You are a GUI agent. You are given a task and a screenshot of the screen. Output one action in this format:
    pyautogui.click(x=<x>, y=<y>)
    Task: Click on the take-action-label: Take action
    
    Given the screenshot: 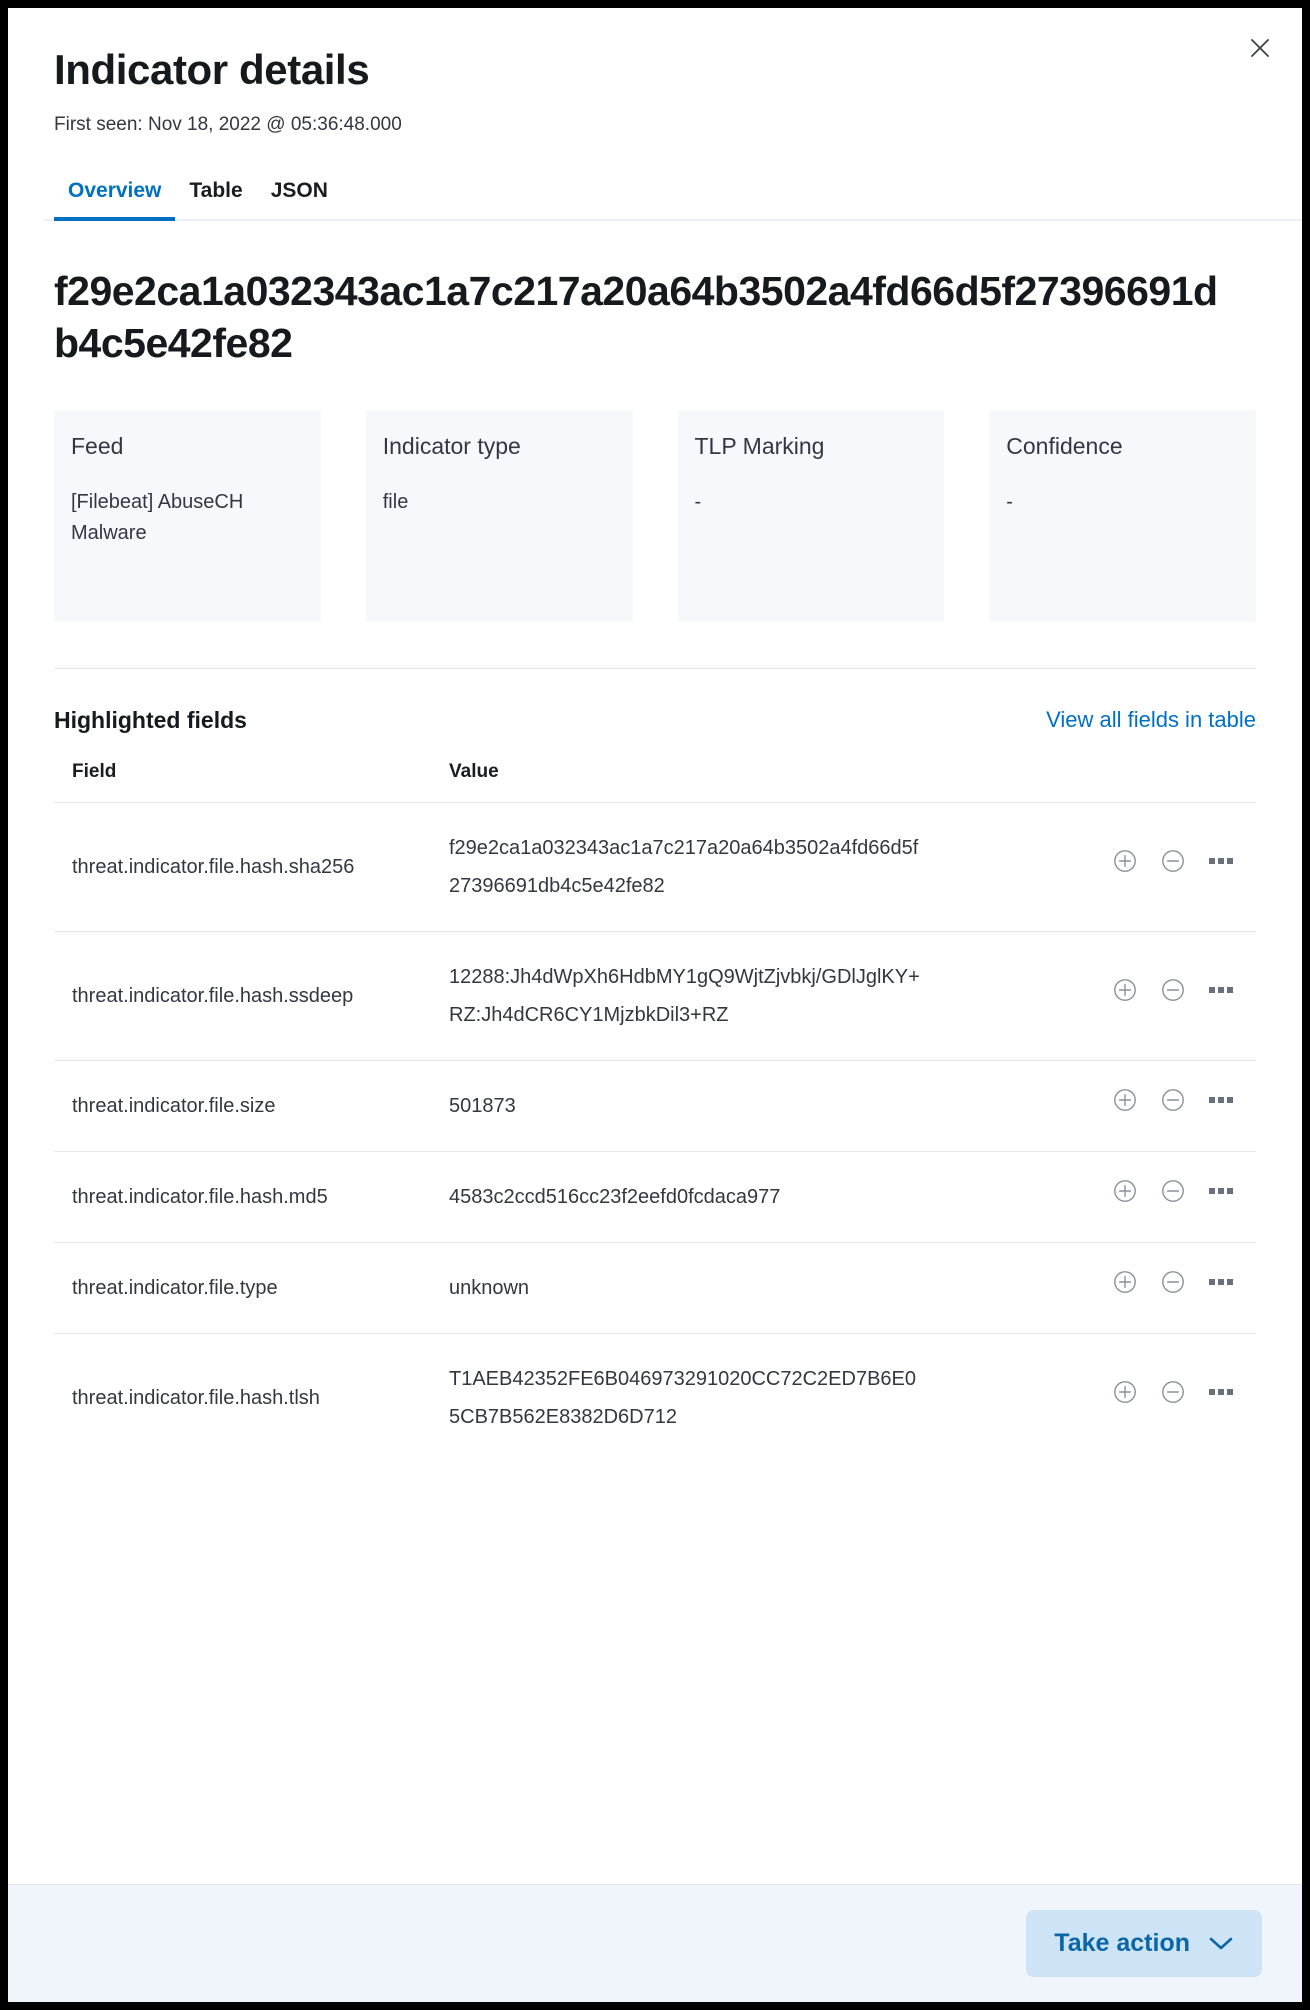 What is the action you would take?
    pyautogui.click(x=1122, y=1943)
    